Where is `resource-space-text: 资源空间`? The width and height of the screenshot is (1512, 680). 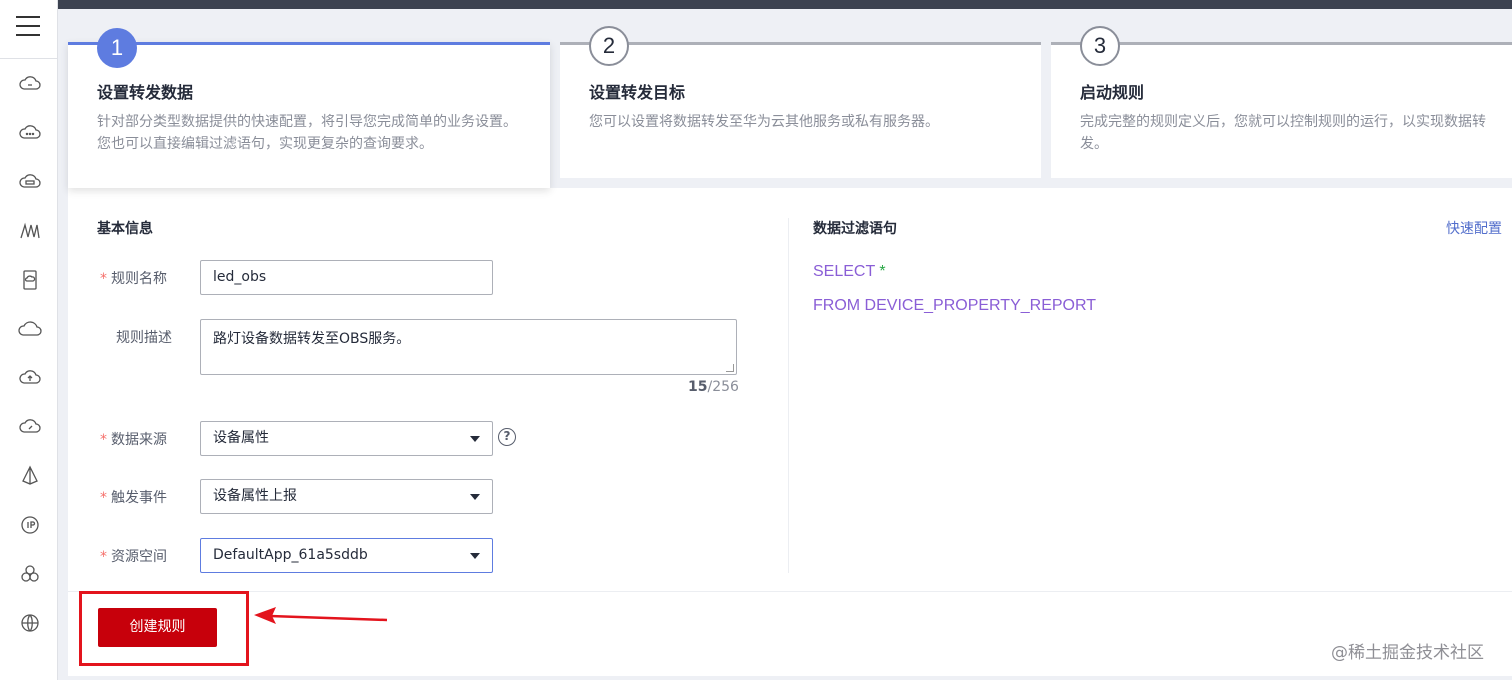 resource-space-text: 资源空间 is located at coordinates (139, 557).